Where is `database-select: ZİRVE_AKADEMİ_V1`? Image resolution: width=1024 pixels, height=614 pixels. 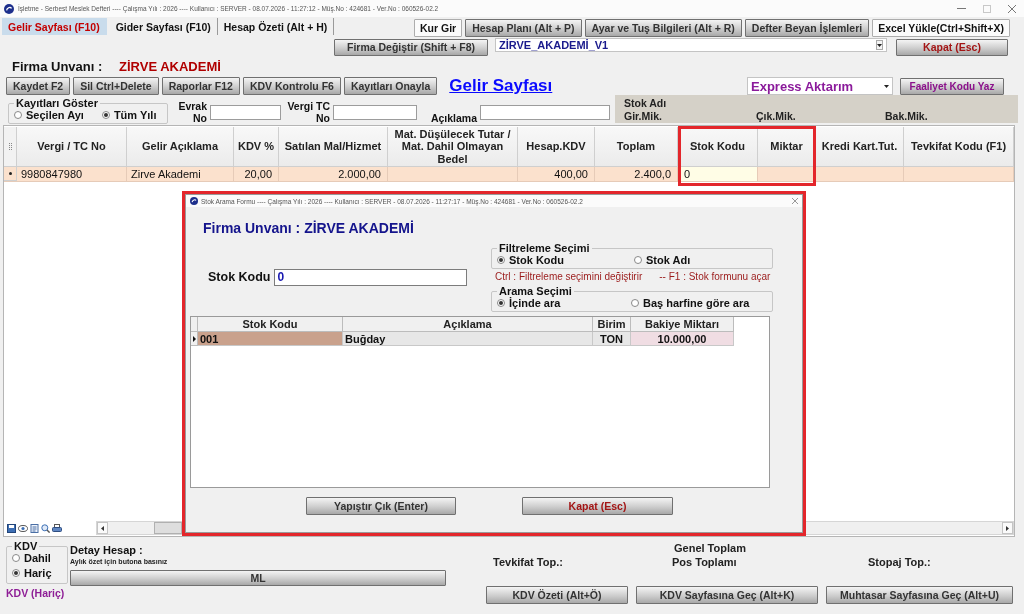 database-select: ZİRVE_AKADEMİ_V1 is located at coordinates (691, 45).